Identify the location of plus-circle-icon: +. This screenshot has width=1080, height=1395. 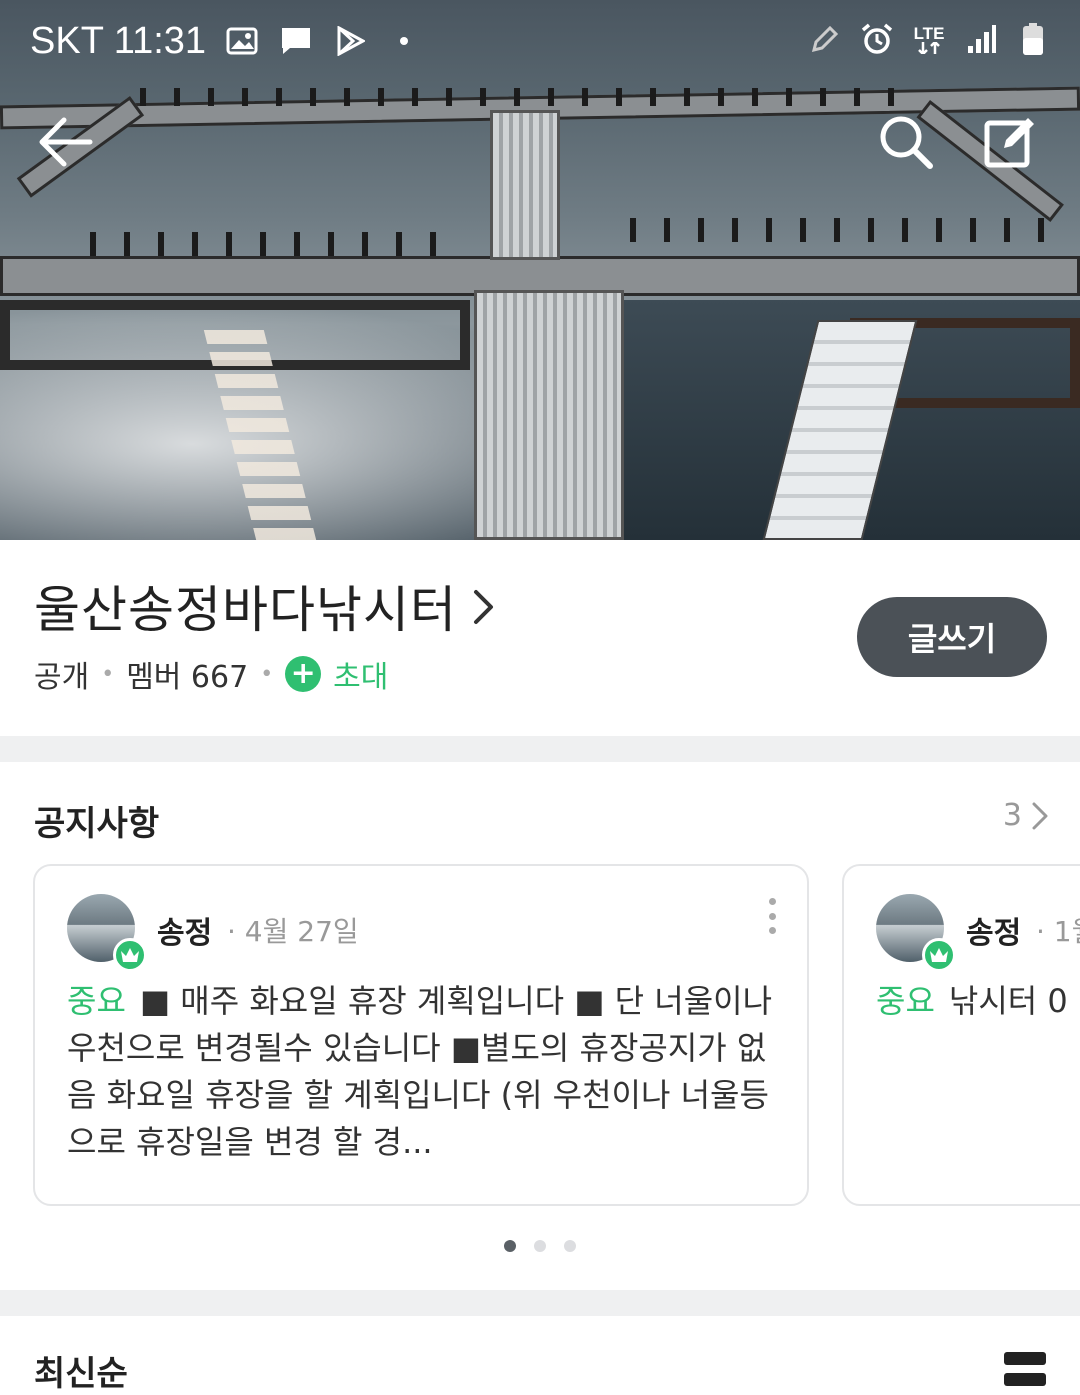
(303, 674).